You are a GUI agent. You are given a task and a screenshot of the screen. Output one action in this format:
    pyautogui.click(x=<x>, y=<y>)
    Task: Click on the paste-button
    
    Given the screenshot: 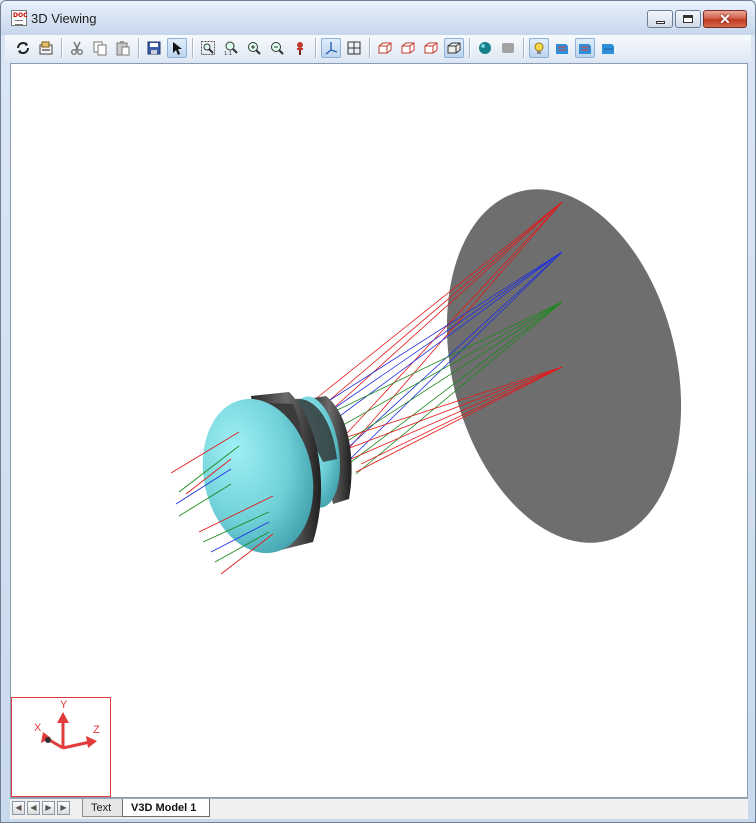 What is the action you would take?
    pyautogui.click(x=123, y=48)
    